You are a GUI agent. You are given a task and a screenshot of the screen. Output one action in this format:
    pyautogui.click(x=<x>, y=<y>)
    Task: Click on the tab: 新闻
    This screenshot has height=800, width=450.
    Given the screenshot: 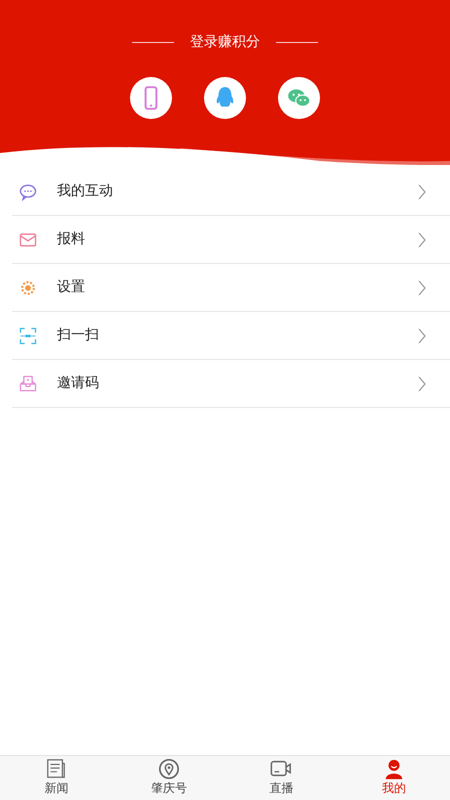 What is the action you would take?
    pyautogui.click(x=56, y=778)
    